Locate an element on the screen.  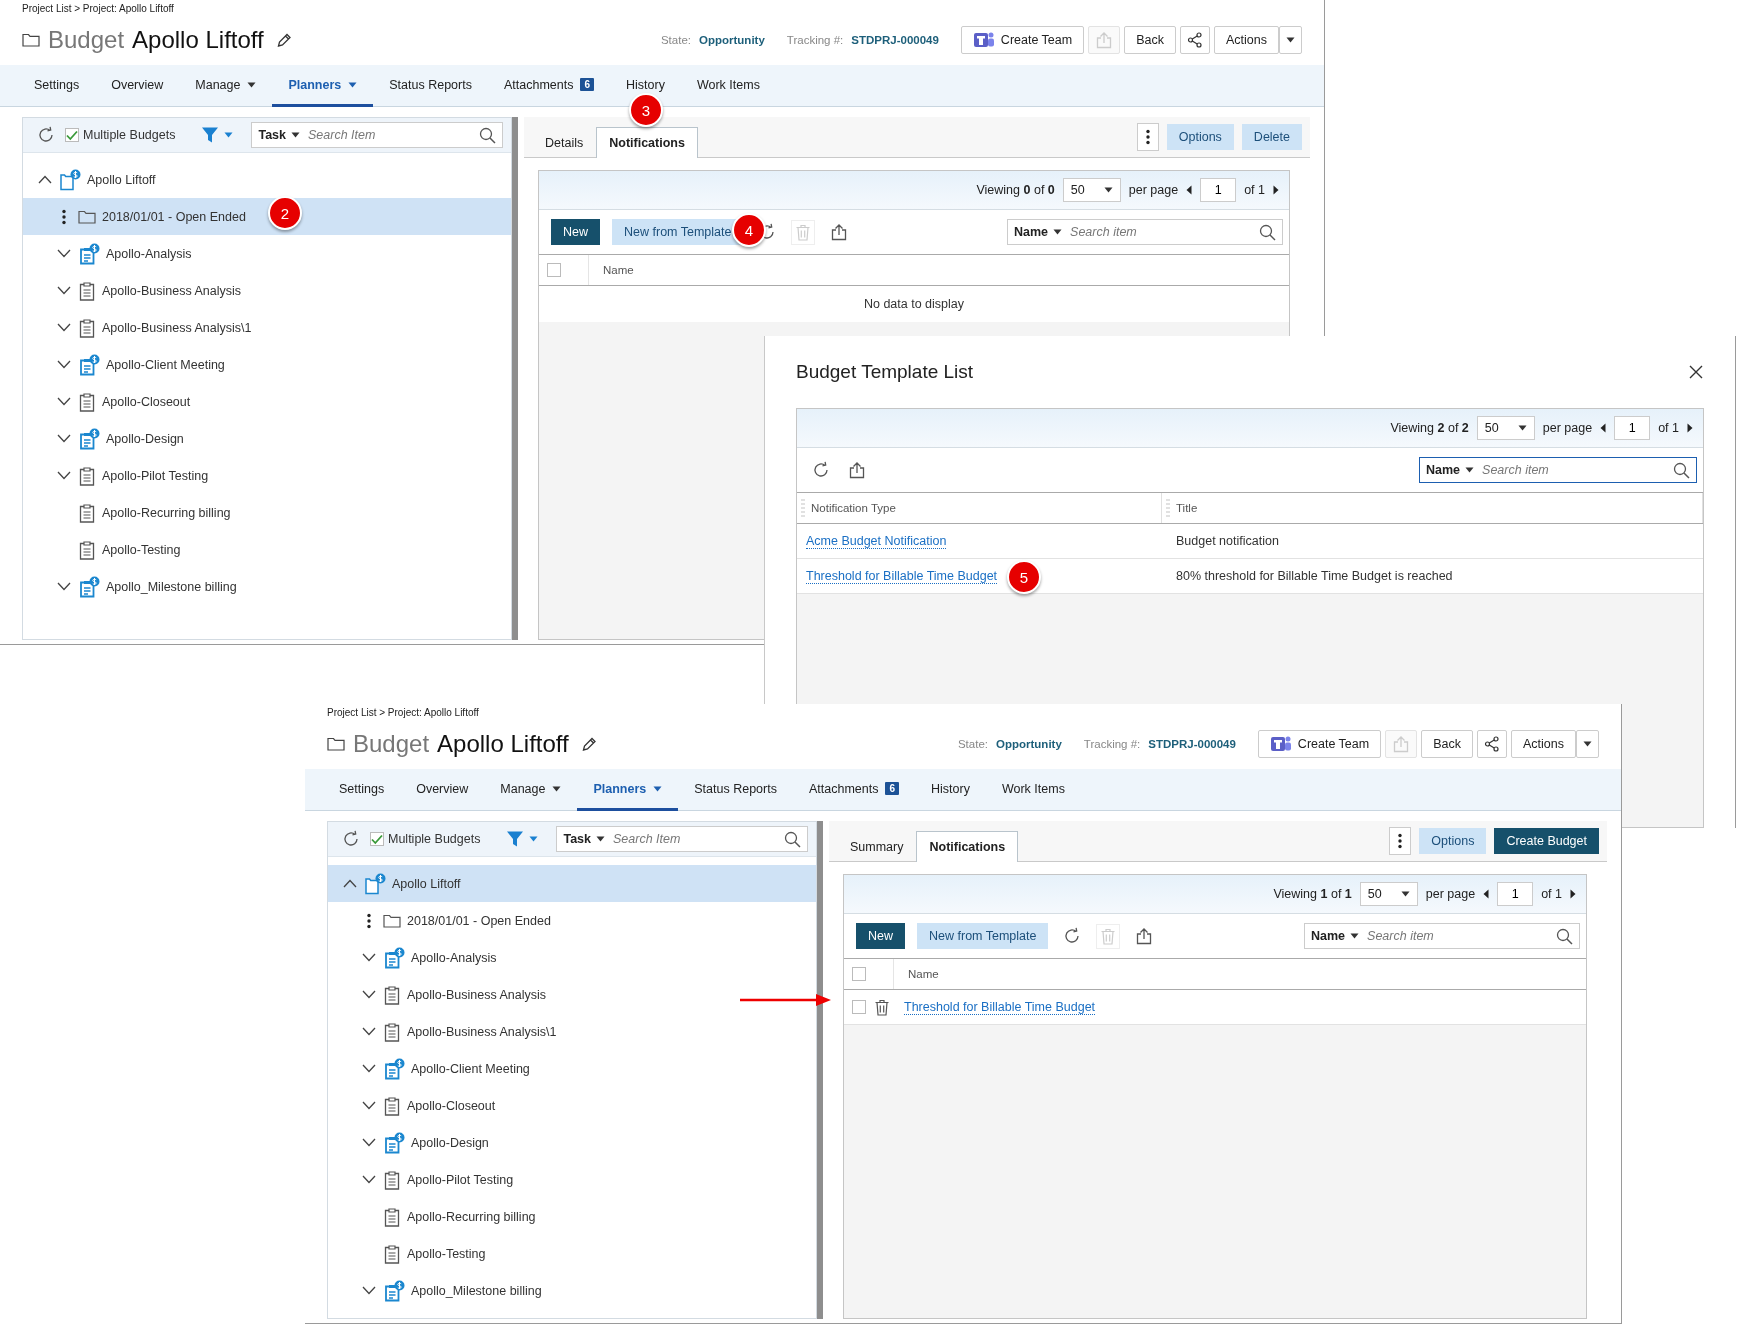
delete-icon is located at coordinates (882, 1007).